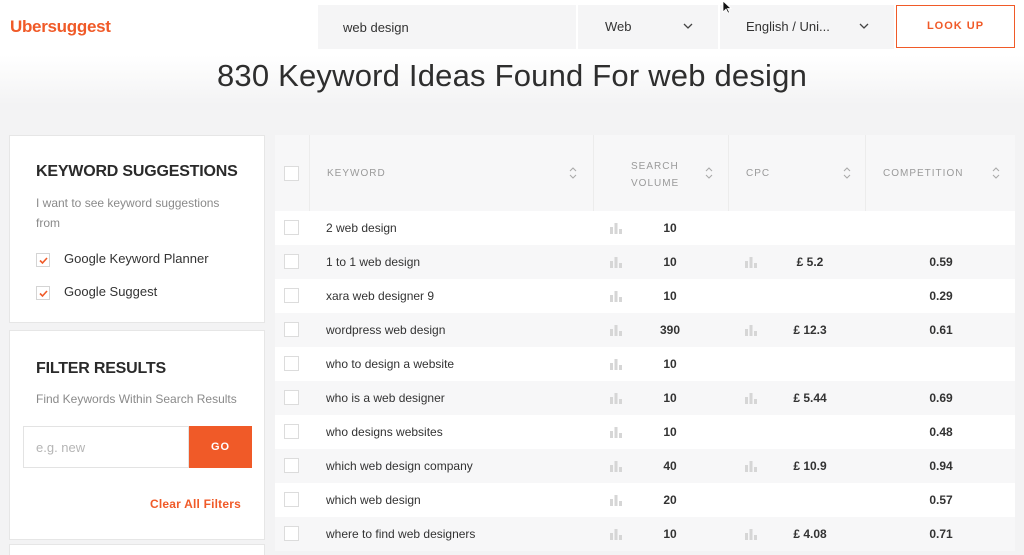  What do you see at coordinates (941, 330) in the screenshot?
I see `competition-cell: 0.61` at bounding box center [941, 330].